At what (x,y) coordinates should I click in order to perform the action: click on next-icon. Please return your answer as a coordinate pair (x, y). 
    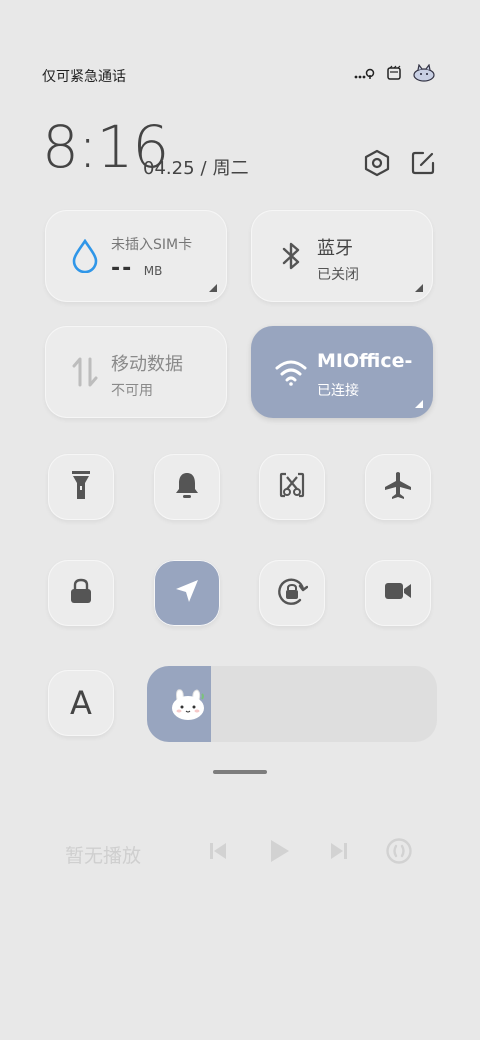
    Looking at the image, I should click on (339, 851).